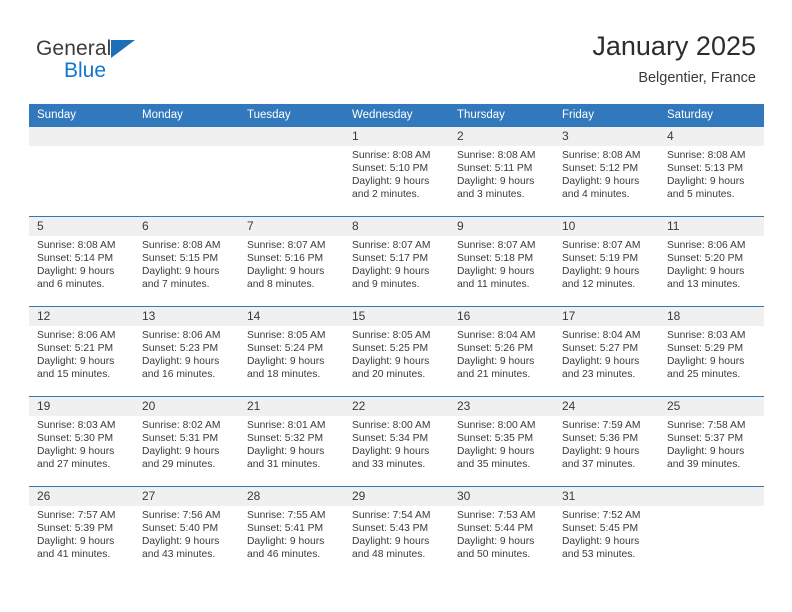  I want to click on day-number: 25, so click(711, 406).